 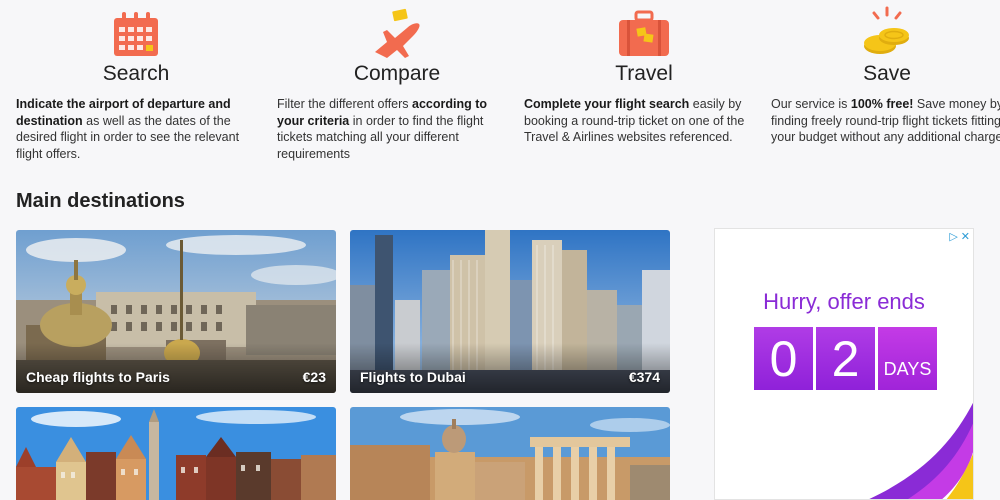 What do you see at coordinates (397, 73) in the screenshot?
I see `feature-title: Compare` at bounding box center [397, 73].